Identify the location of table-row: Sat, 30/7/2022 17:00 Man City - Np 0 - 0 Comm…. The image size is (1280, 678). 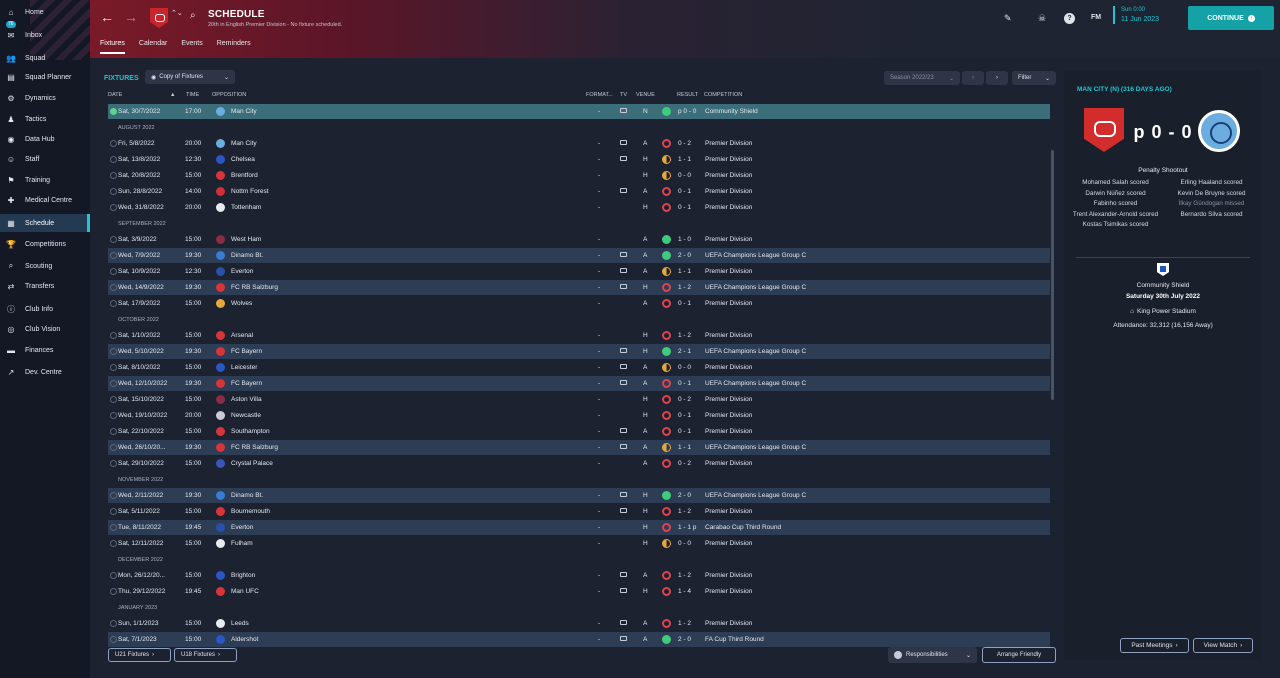
(579, 111).